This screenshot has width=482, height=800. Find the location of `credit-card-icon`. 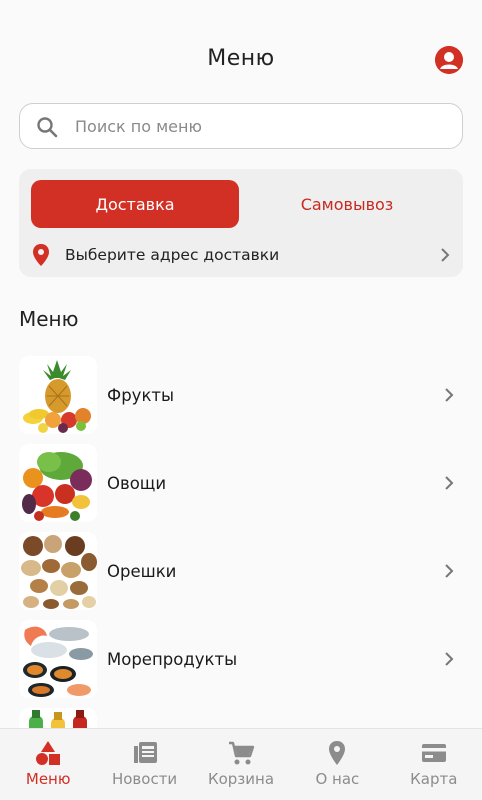

credit-card-icon is located at coordinates (434, 753).